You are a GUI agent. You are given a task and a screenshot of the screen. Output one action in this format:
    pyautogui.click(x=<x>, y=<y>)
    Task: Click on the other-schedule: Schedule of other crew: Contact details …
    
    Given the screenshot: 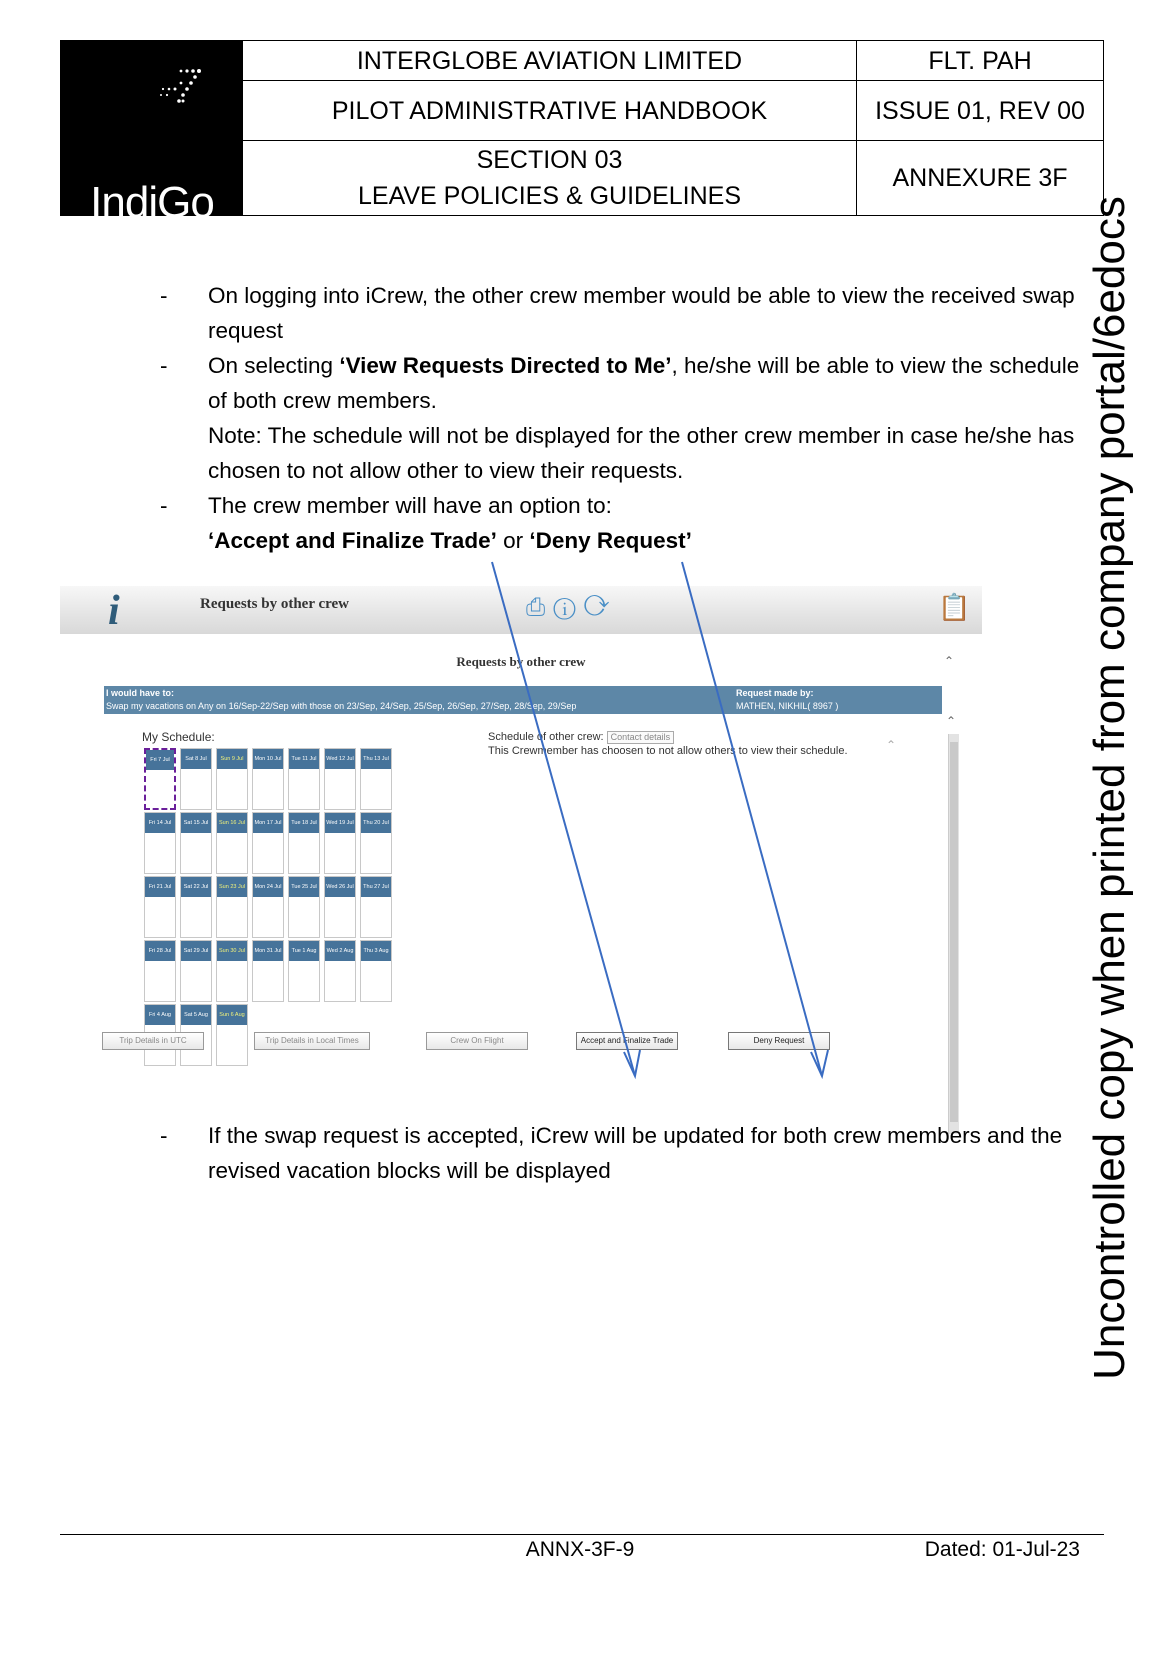 What is the action you would take?
    pyautogui.click(x=668, y=744)
    